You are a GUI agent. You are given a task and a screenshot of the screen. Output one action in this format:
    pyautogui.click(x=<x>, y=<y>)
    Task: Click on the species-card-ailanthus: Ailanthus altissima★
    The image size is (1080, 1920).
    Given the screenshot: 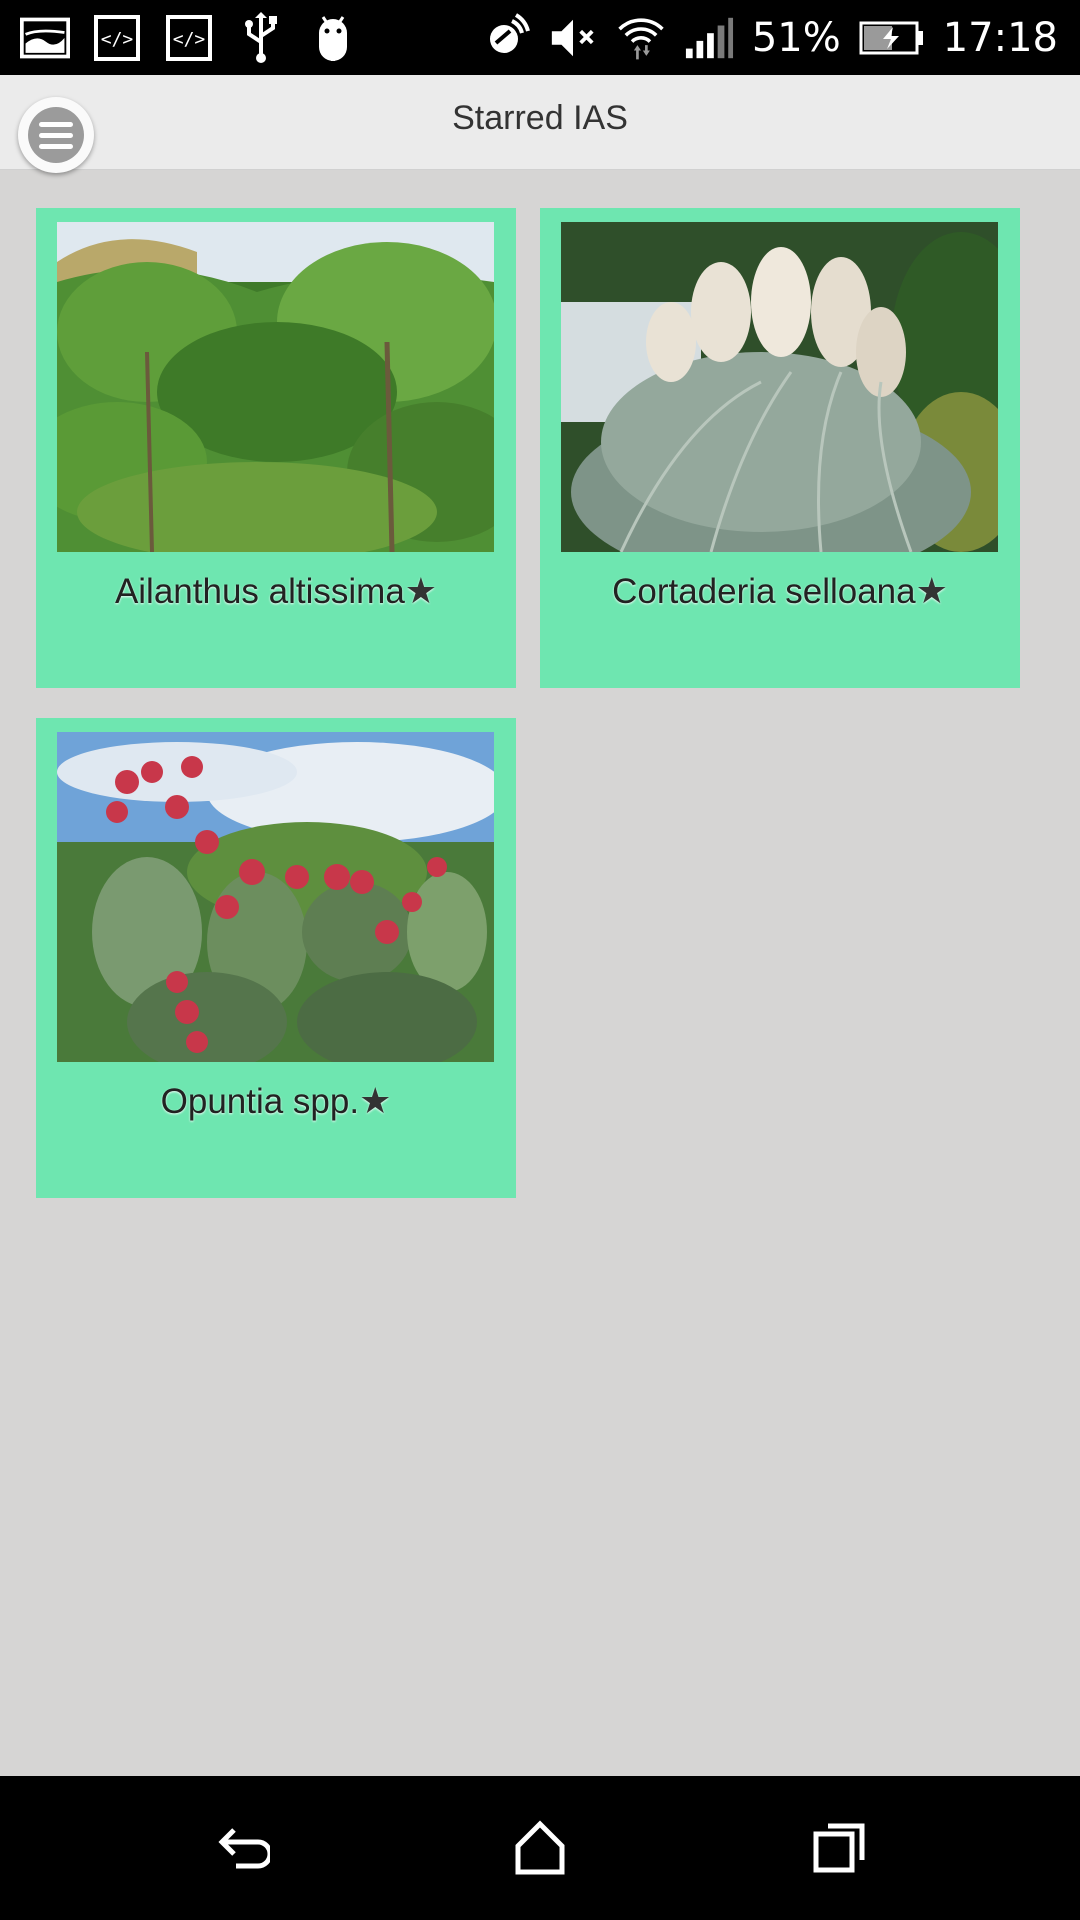 What is the action you would take?
    pyautogui.click(x=276, y=448)
    